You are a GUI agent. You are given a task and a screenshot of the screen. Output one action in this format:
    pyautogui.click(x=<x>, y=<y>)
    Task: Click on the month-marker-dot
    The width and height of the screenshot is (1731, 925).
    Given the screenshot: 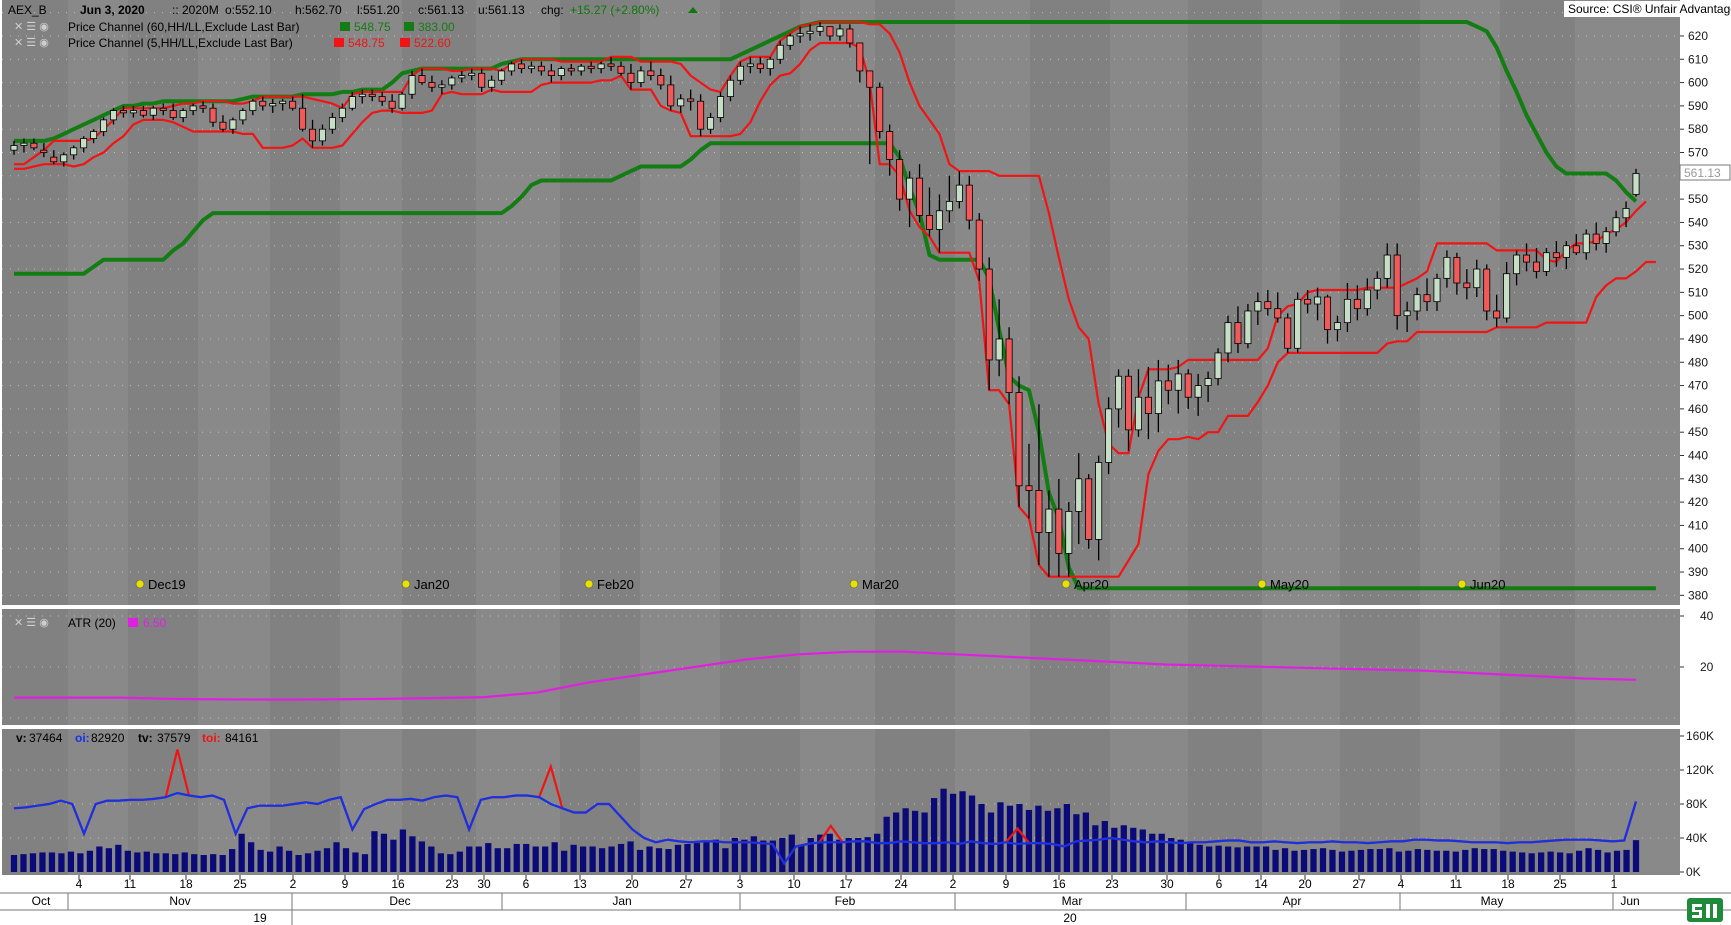 What is the action you would take?
    pyautogui.click(x=406, y=584)
    